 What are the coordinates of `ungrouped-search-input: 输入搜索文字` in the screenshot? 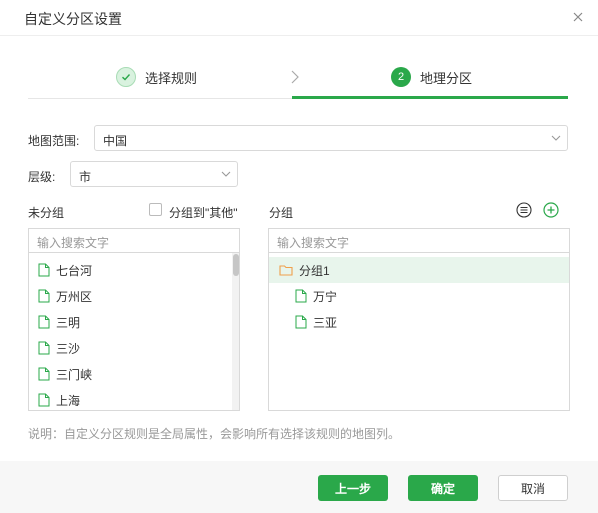 It's located at (134, 241).